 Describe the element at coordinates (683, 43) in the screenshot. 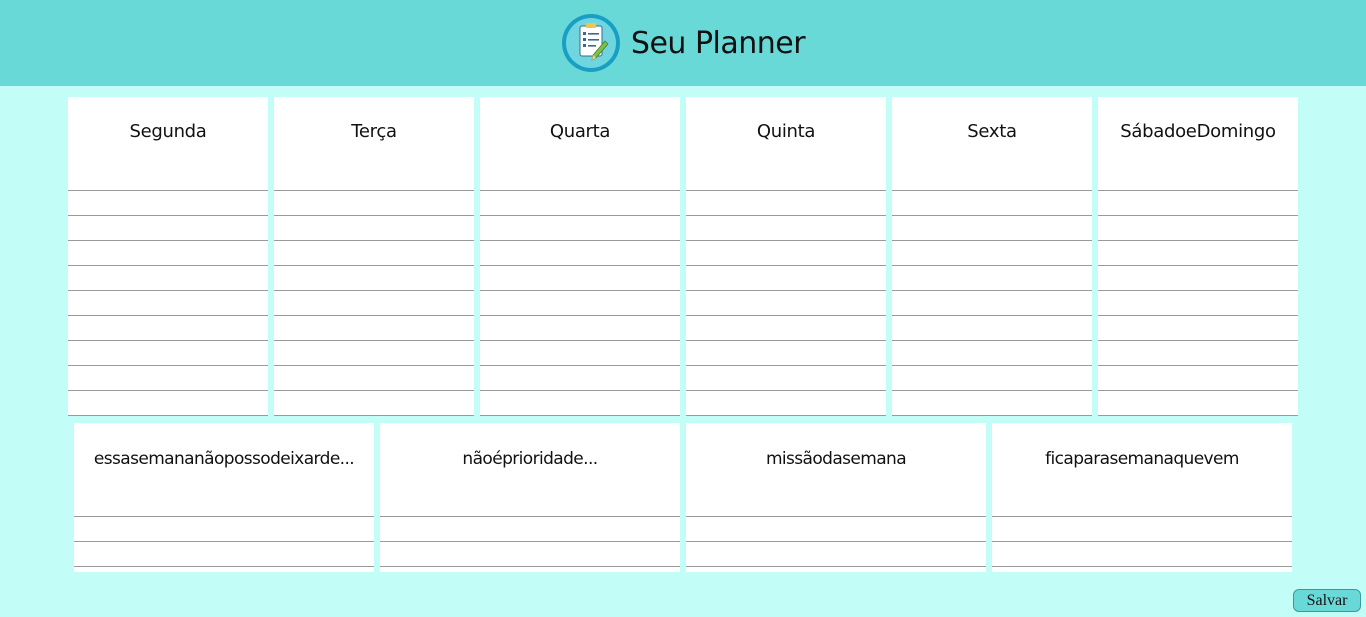

I see `app-header: Seu Planner` at that location.